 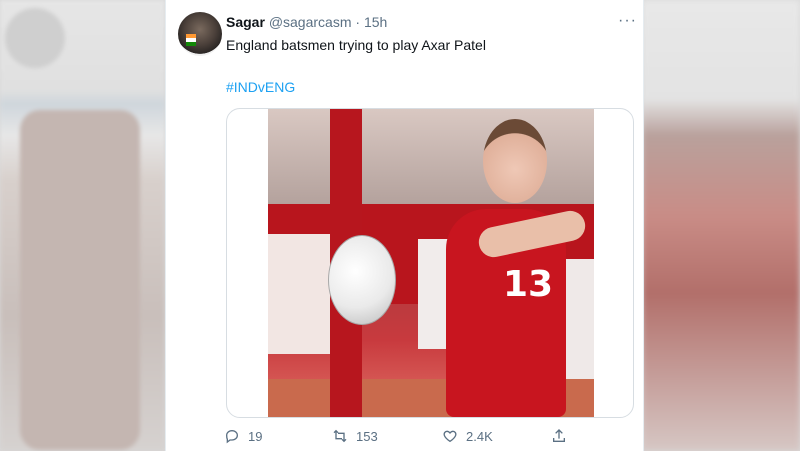 I want to click on volleyball, so click(x=362, y=280).